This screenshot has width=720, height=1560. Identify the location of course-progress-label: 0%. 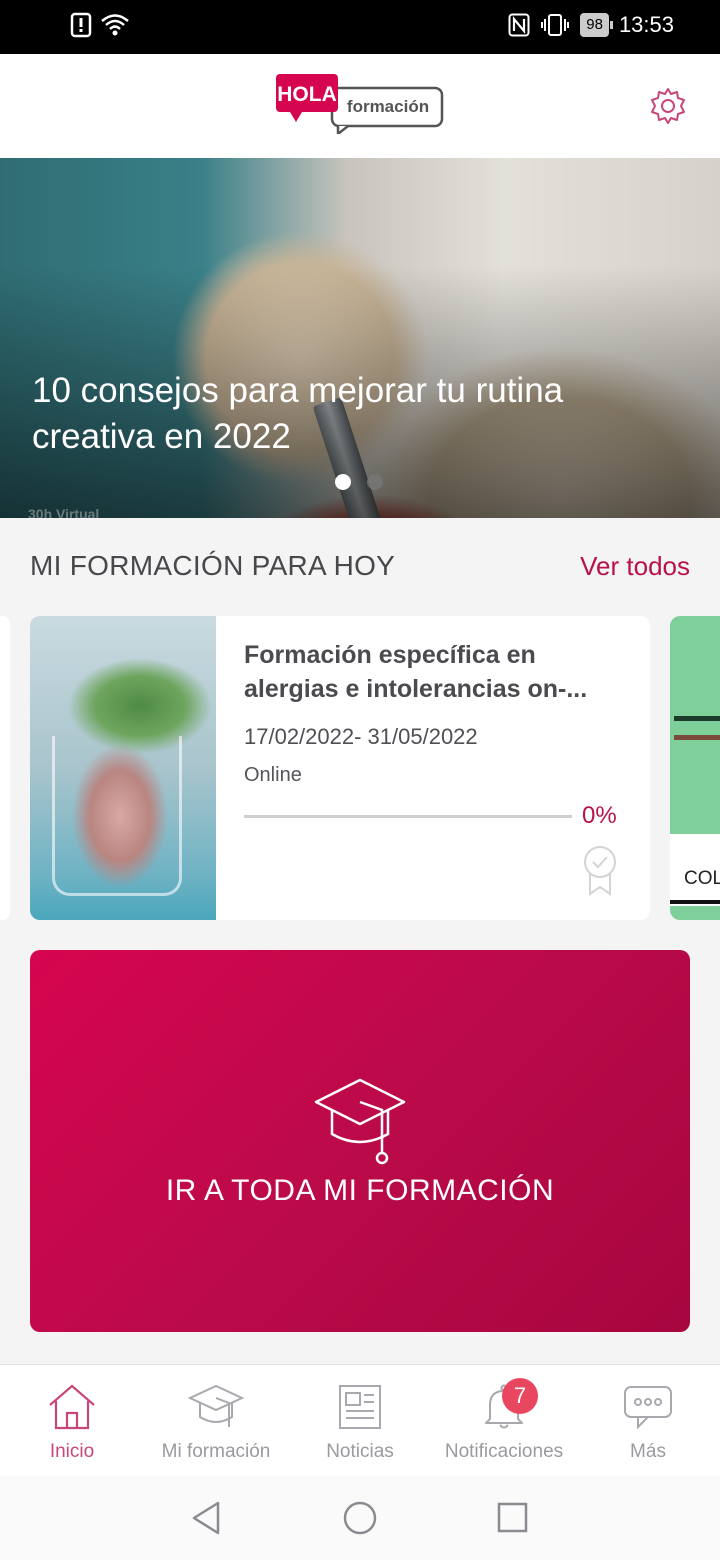
(599, 815).